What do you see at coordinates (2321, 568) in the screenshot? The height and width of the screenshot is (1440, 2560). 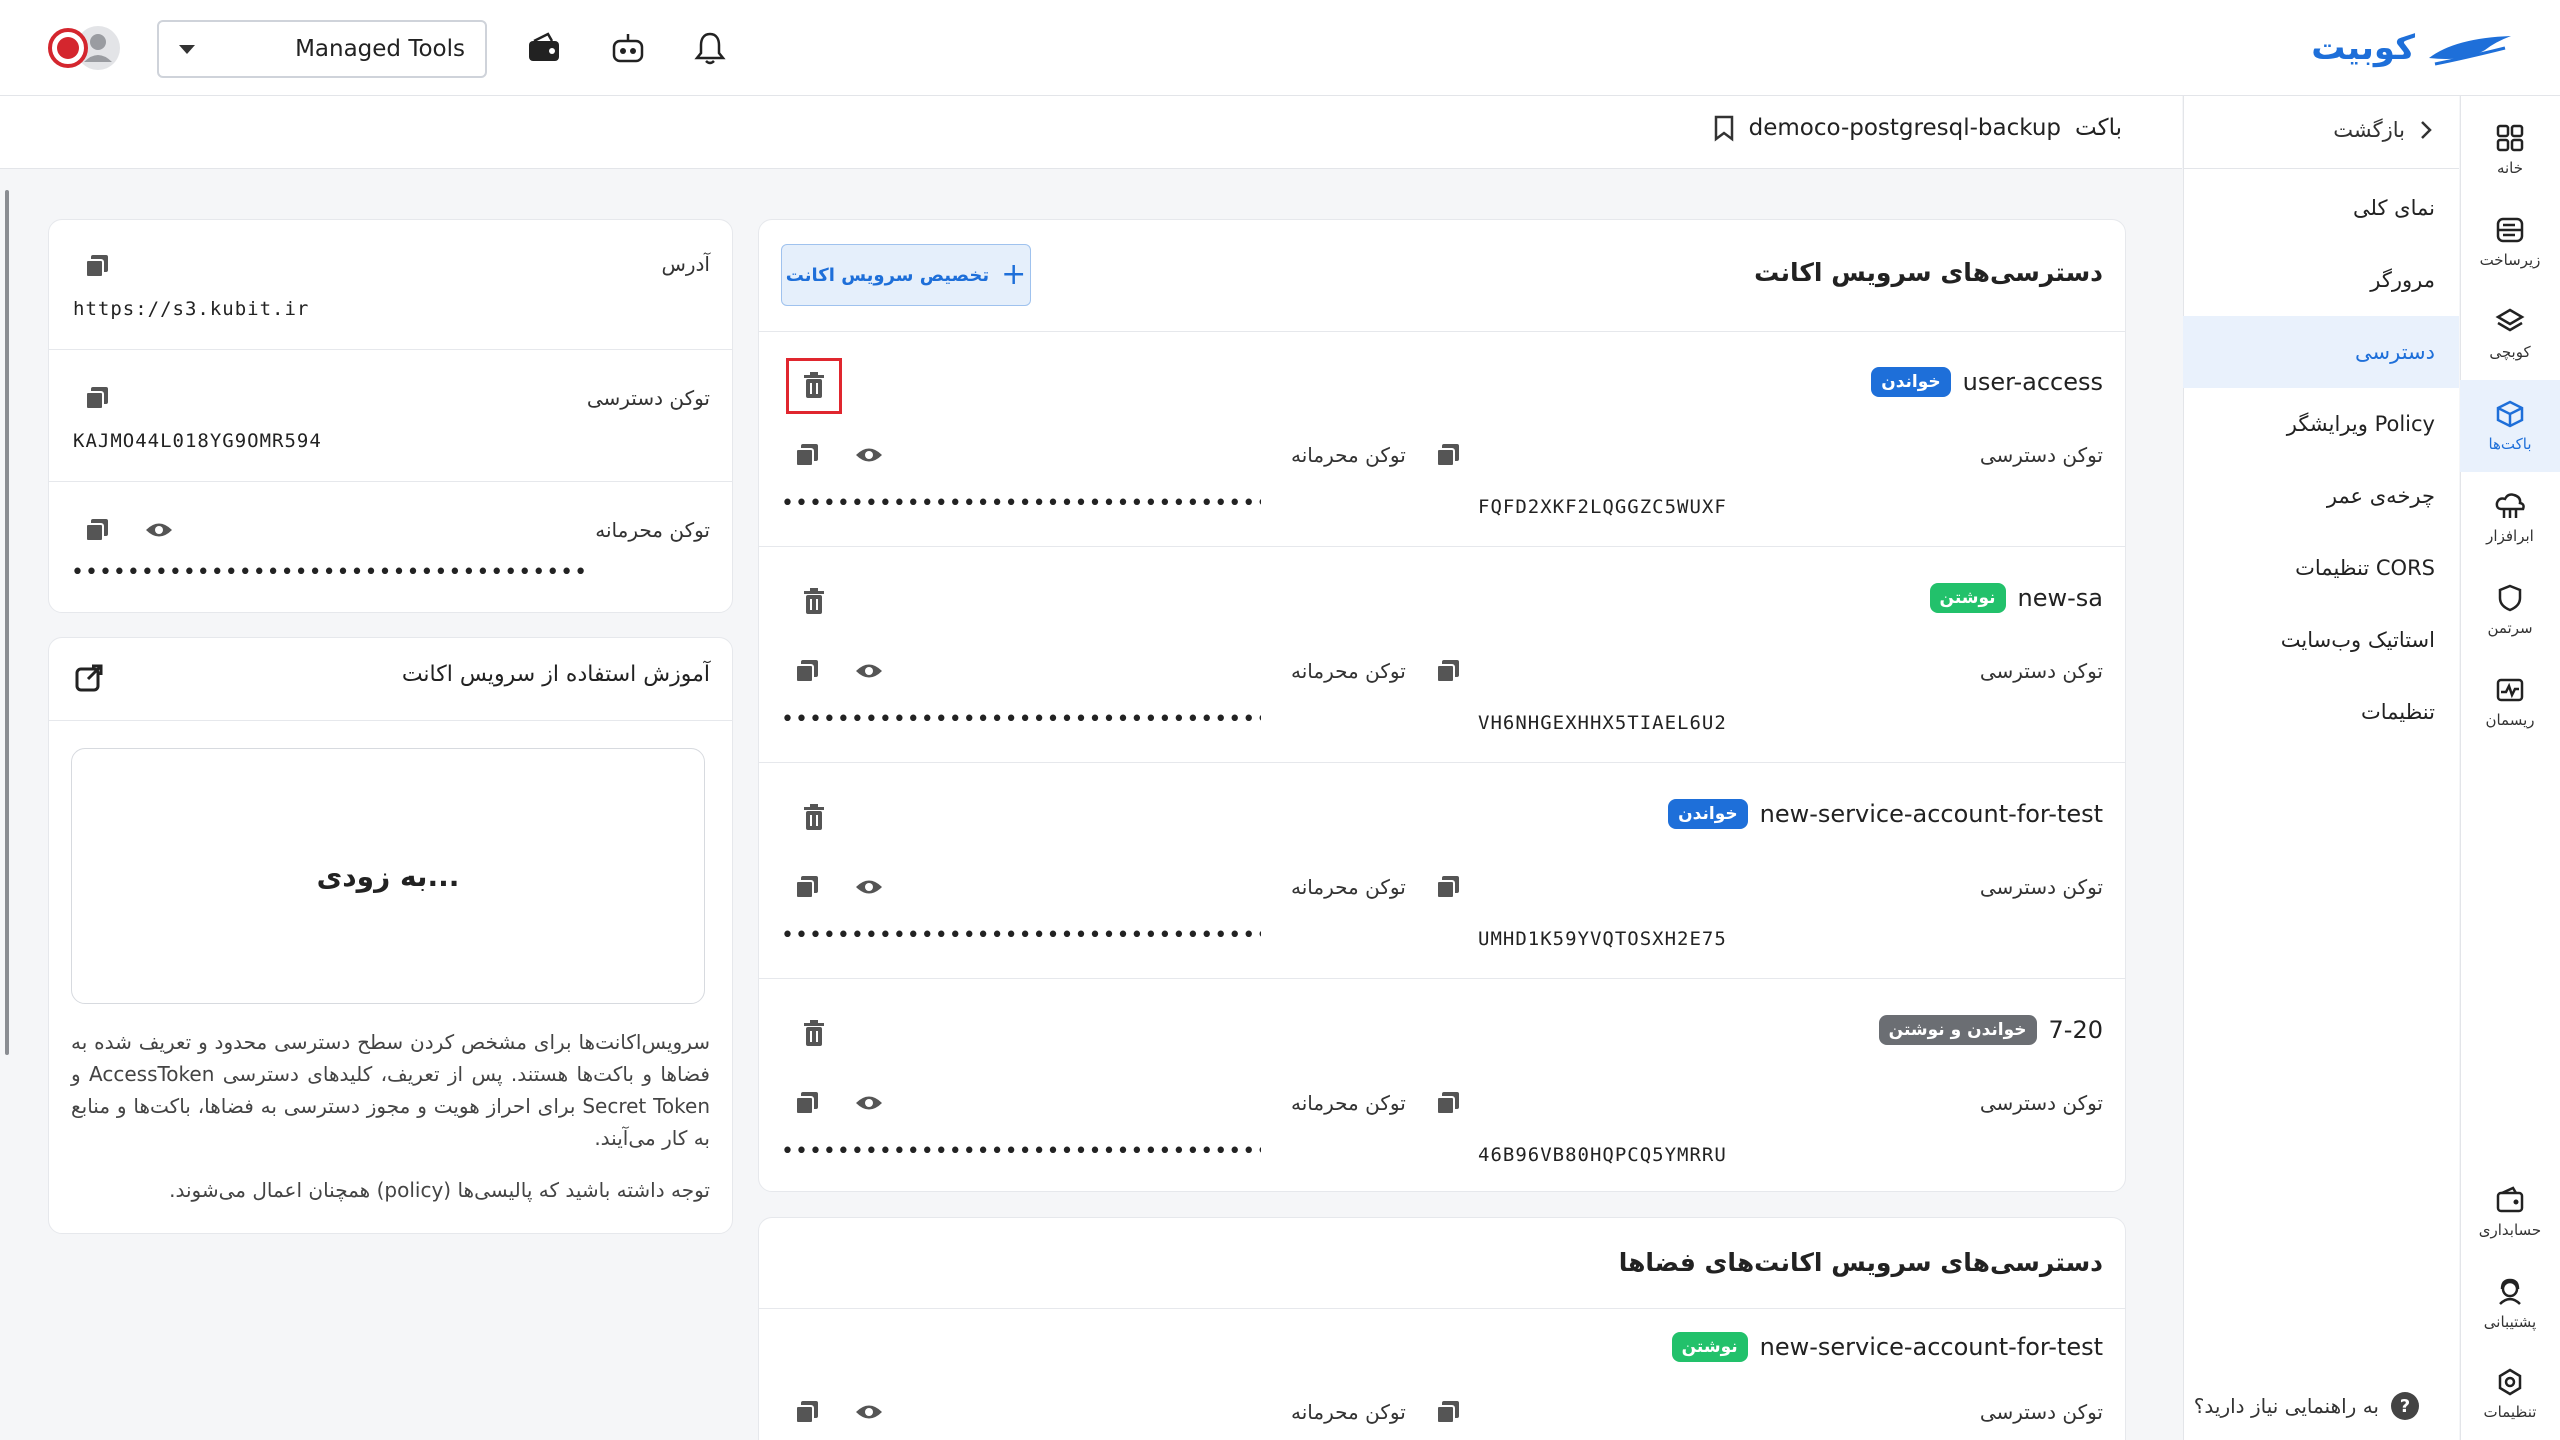 I see `subnav-item-cors: تنظیمات CORS` at bounding box center [2321, 568].